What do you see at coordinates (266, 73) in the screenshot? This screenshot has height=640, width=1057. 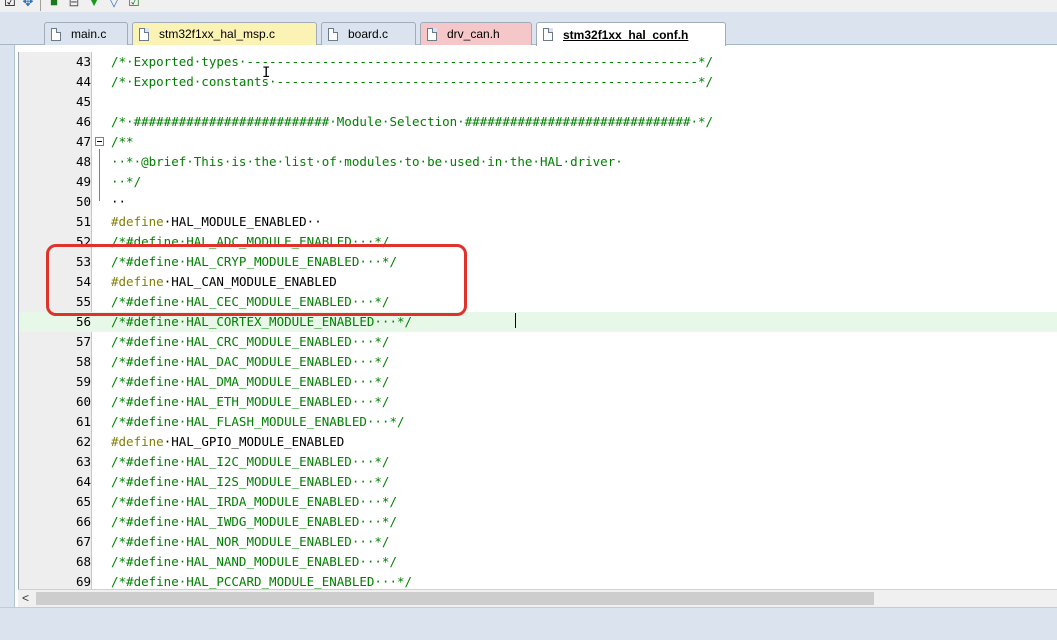 I see `ibeam-cursor-icon: I` at bounding box center [266, 73].